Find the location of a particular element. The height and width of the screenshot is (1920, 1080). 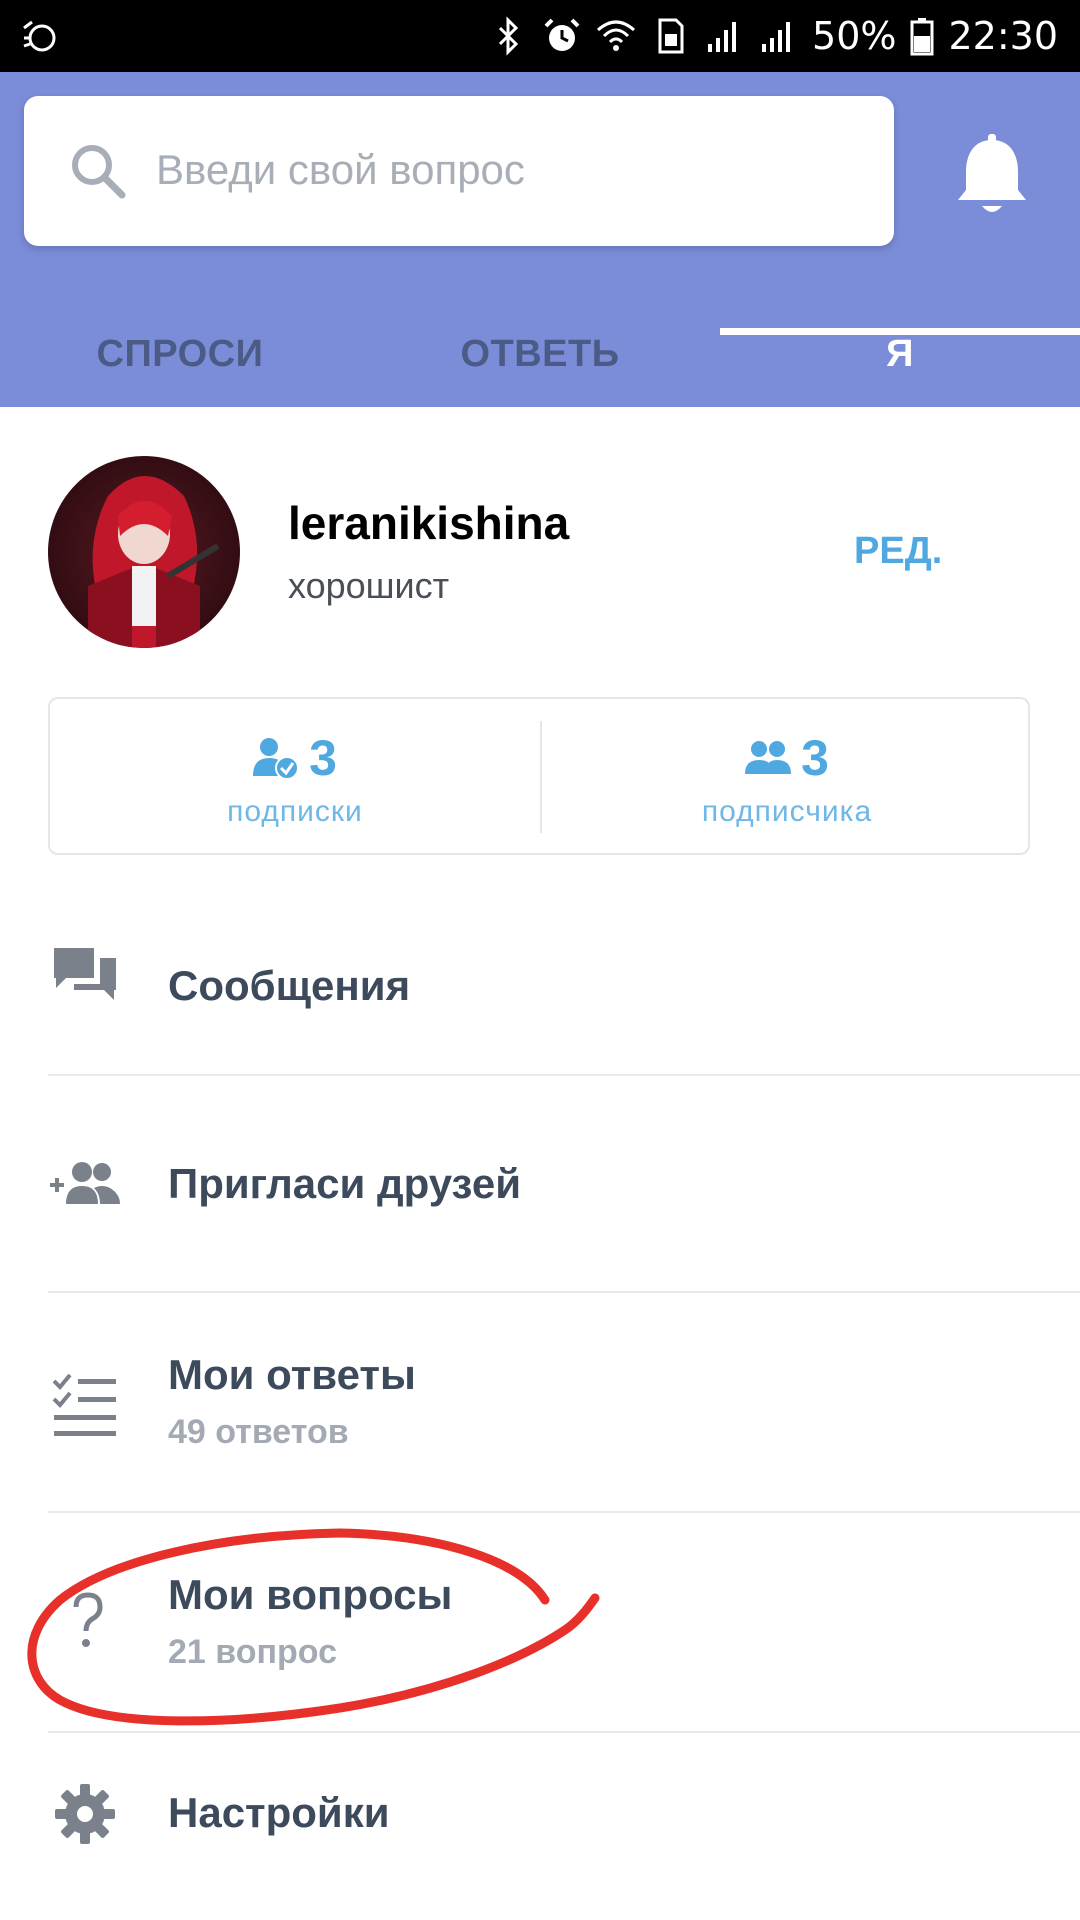

menu-item-my-answers: Мои ответы 49 ответов is located at coordinates (540, 1402).